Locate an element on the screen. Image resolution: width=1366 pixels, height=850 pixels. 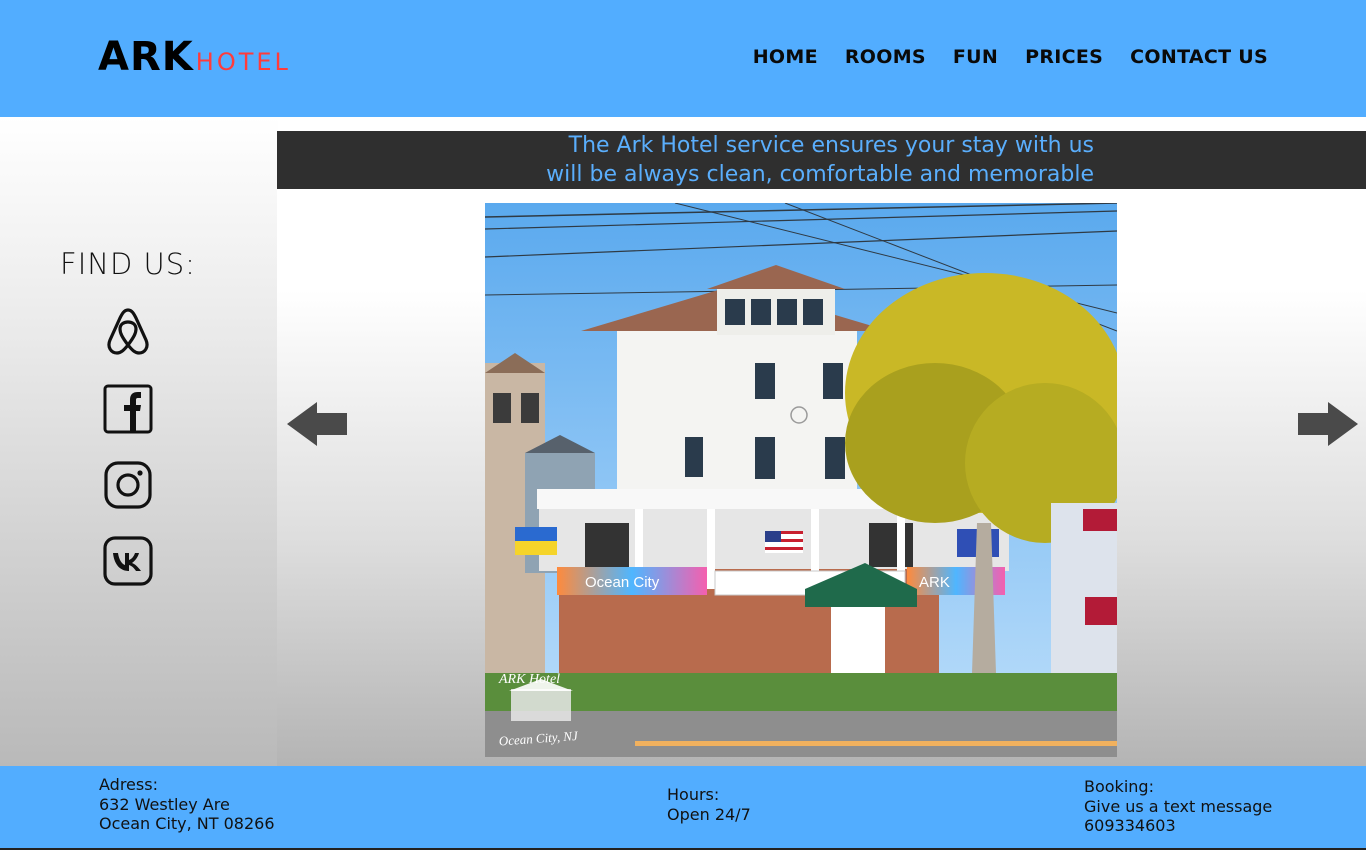
instagram-link is located at coordinates (128, 485).